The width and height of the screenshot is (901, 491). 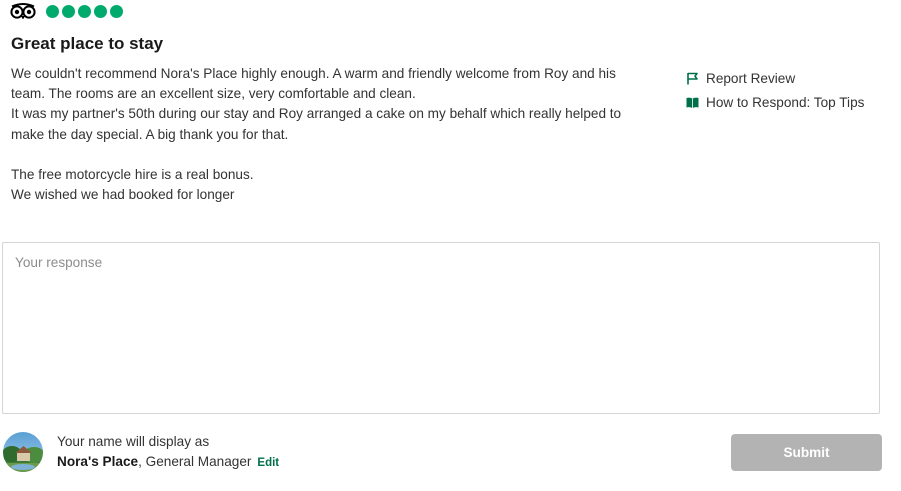 I want to click on report-review-link: Report Review, so click(x=775, y=78).